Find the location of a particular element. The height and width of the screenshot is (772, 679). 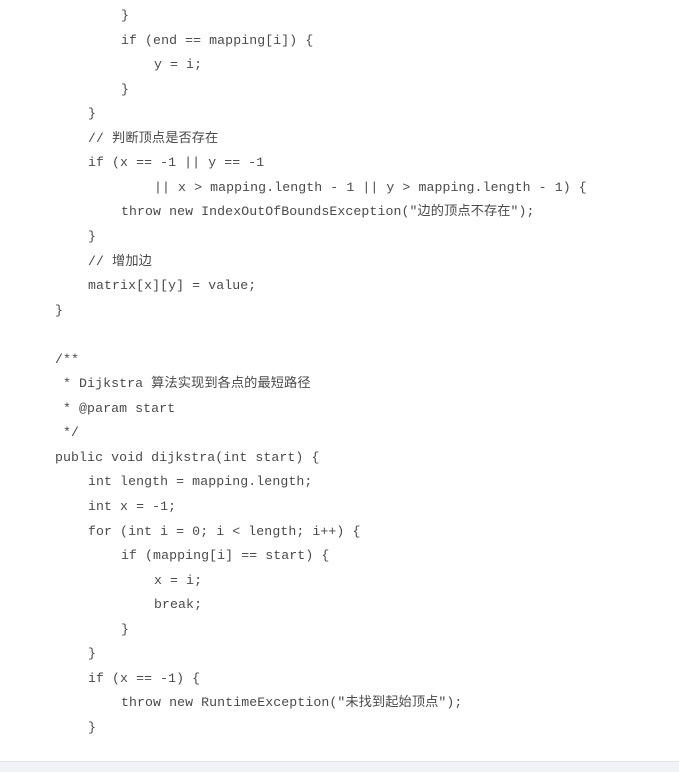

code-comment-line: * @param start is located at coordinates (115, 408).